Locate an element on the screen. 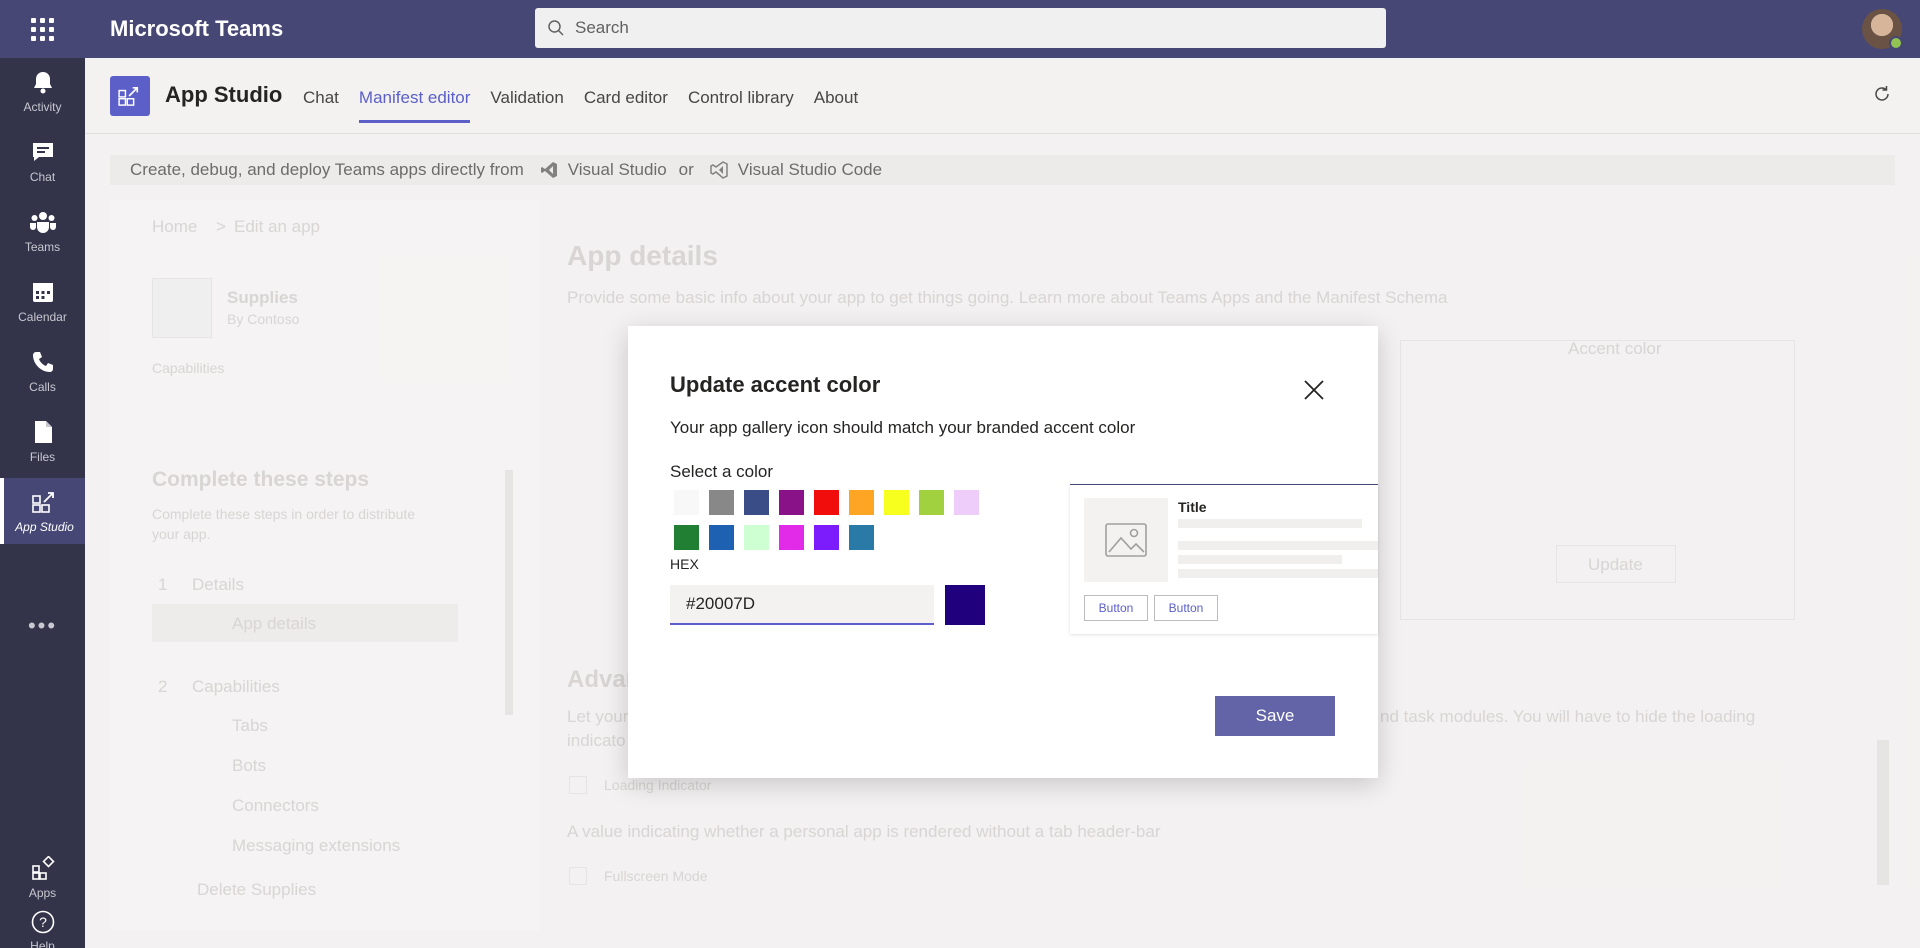  rail-item-label: Teams is located at coordinates (42, 246).